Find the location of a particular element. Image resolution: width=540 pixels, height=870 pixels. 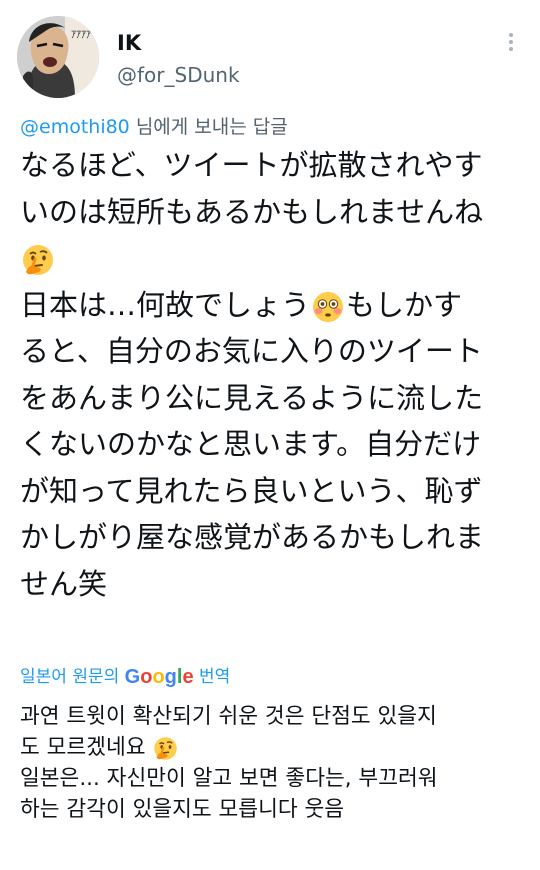

user-handle: @for_SDunk is located at coordinates (178, 75).